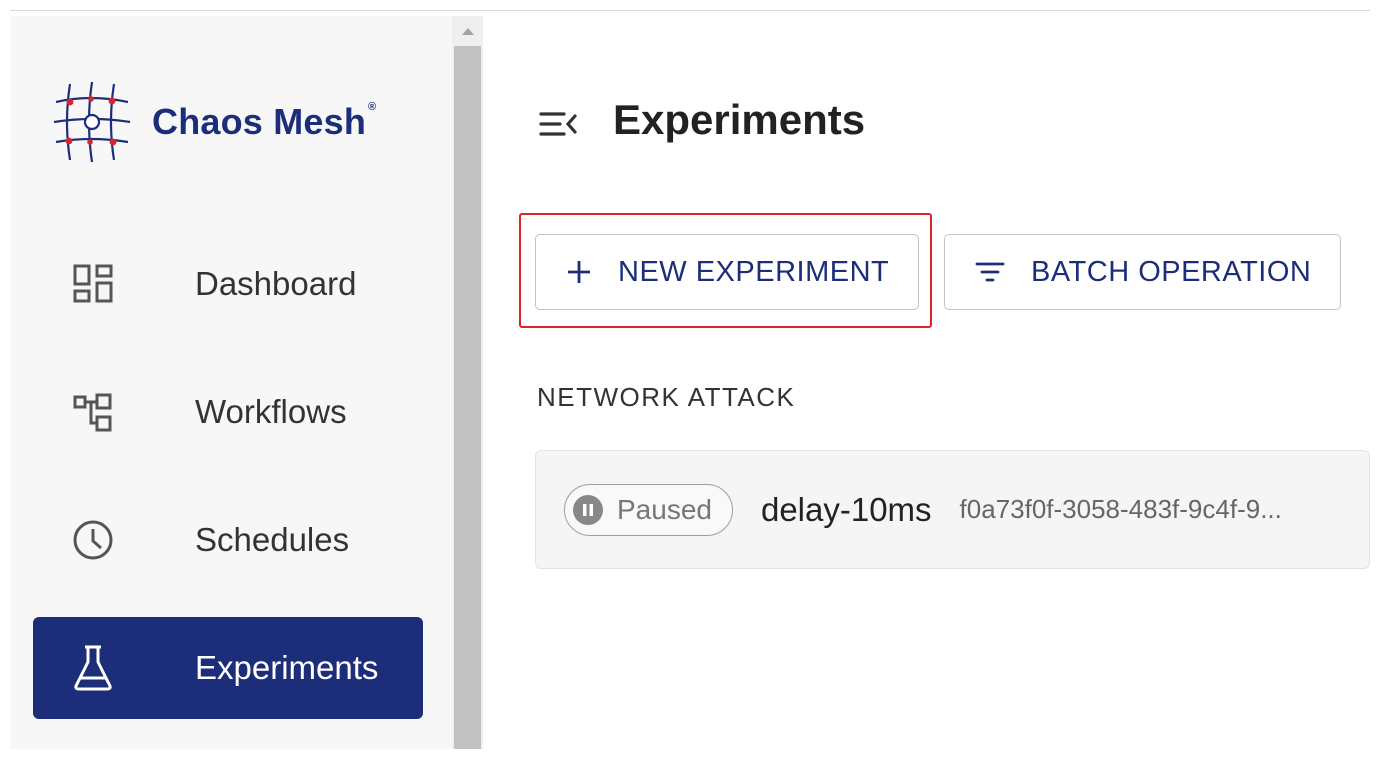 This screenshot has height=759, width=1400. Describe the element at coordinates (467, 397) in the screenshot. I see `scrollbar-thumb` at that location.